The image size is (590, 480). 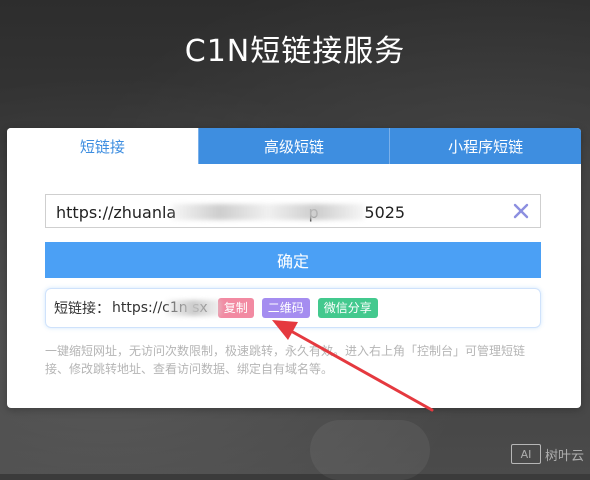 I want to click on watermark-text: 树叶云, so click(x=564, y=456).